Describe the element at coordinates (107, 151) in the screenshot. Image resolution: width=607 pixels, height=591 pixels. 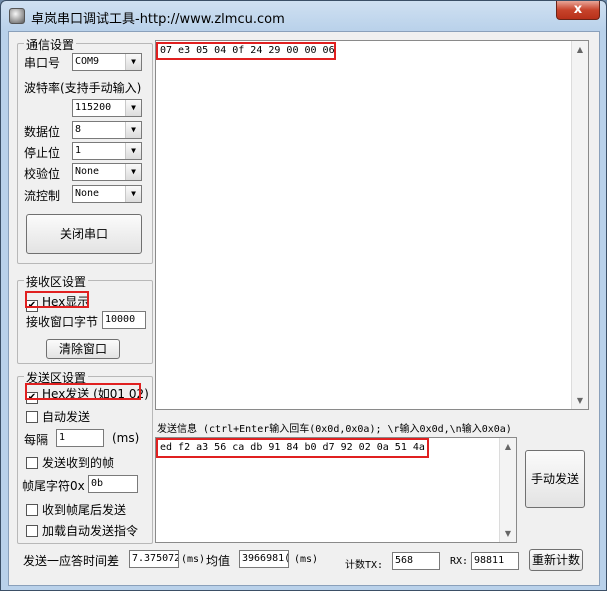
I see `stopbits-select: 1 ▼` at that location.